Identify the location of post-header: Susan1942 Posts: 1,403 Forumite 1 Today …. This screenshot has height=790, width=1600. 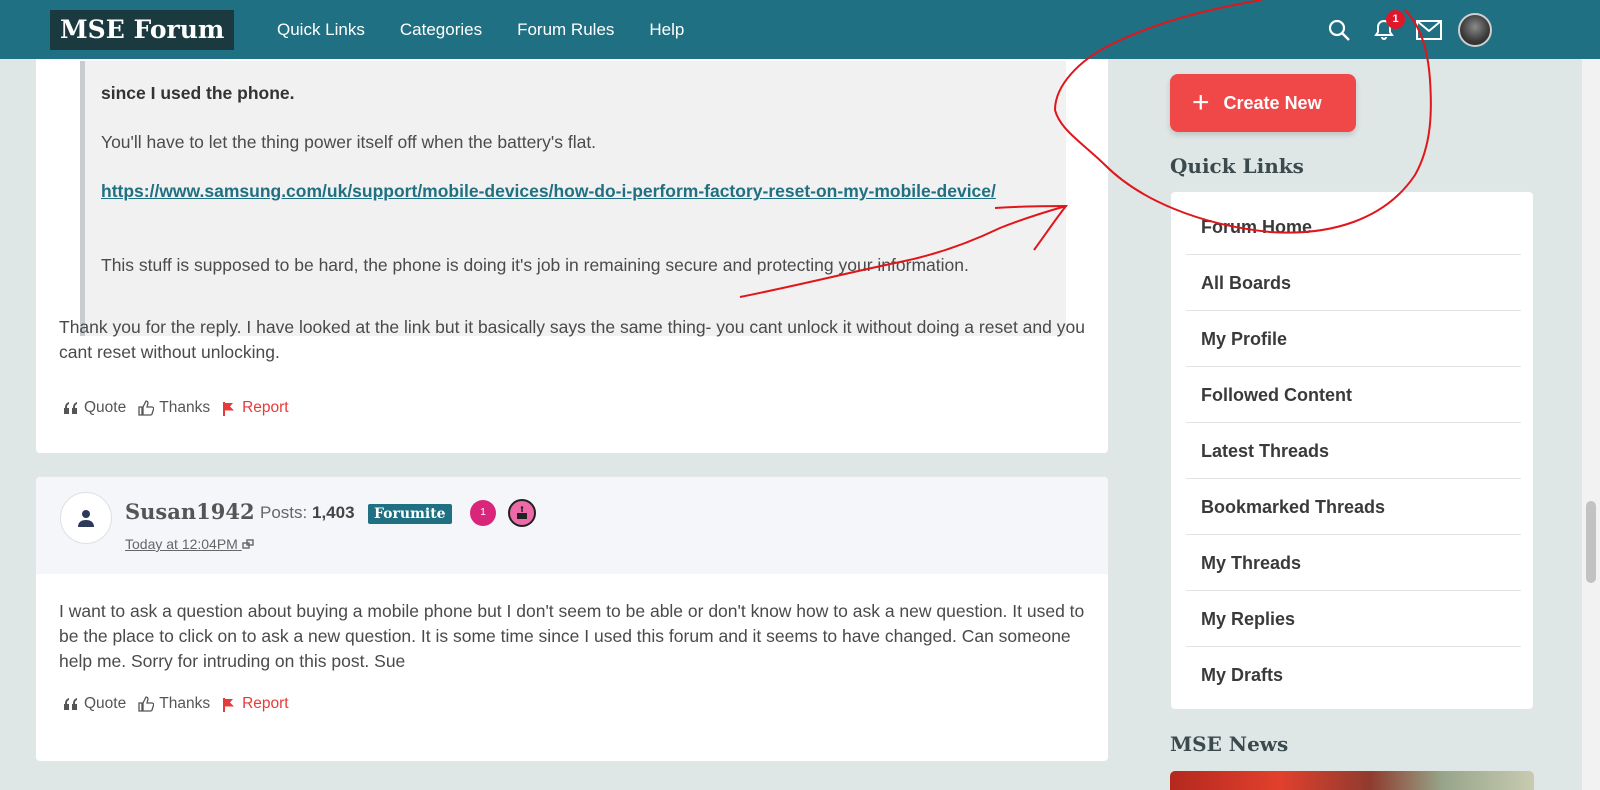
(572, 525).